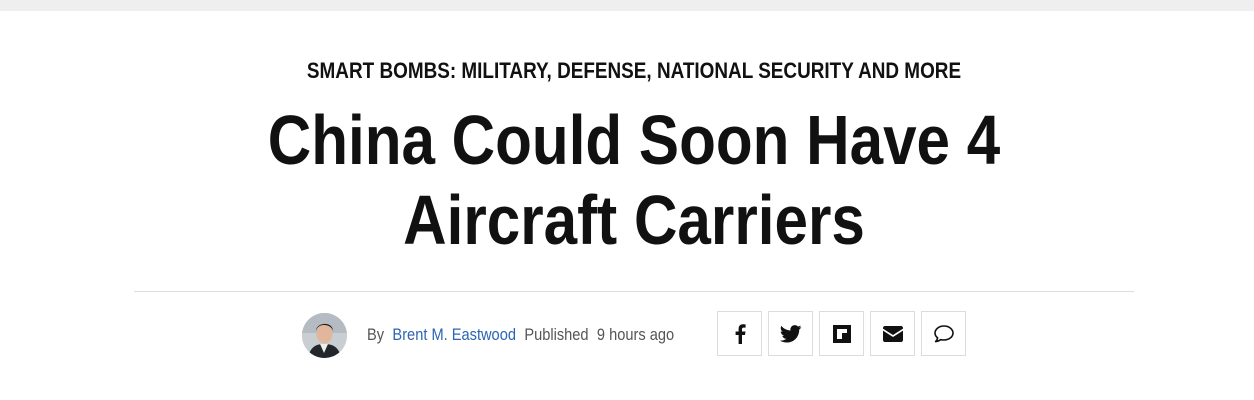 The image size is (1254, 400). I want to click on author-link: Brent M. Eastwood, so click(454, 334).